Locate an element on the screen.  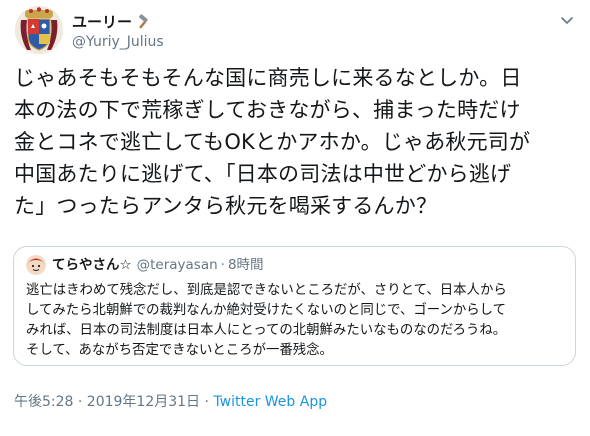
tweet-meta: 午後5:28 · 2019年12月31日 · Twitter Web App is located at coordinates (170, 402).